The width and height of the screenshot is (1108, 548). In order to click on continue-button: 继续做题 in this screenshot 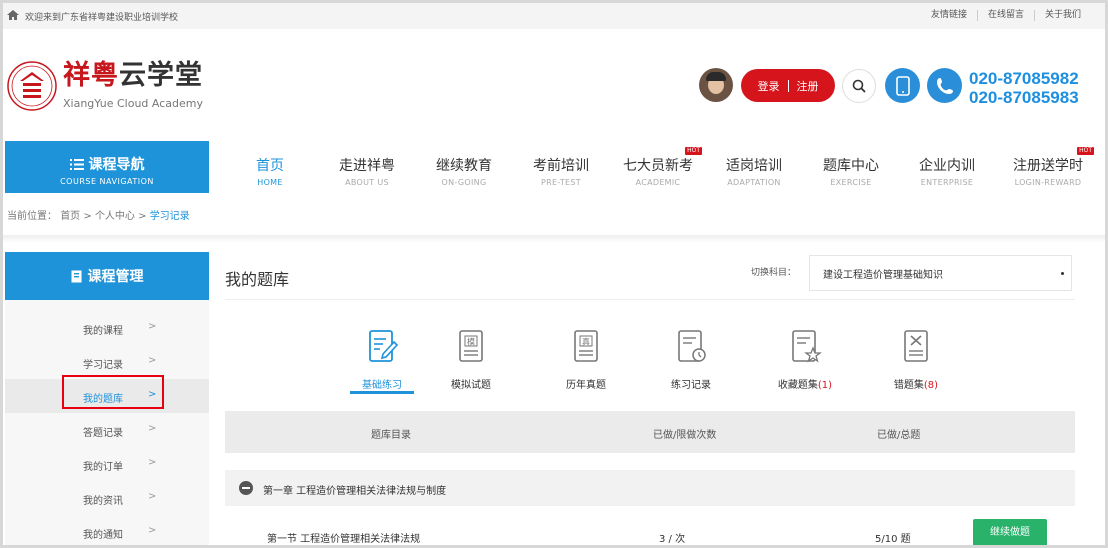, I will do `click(1010, 532)`.